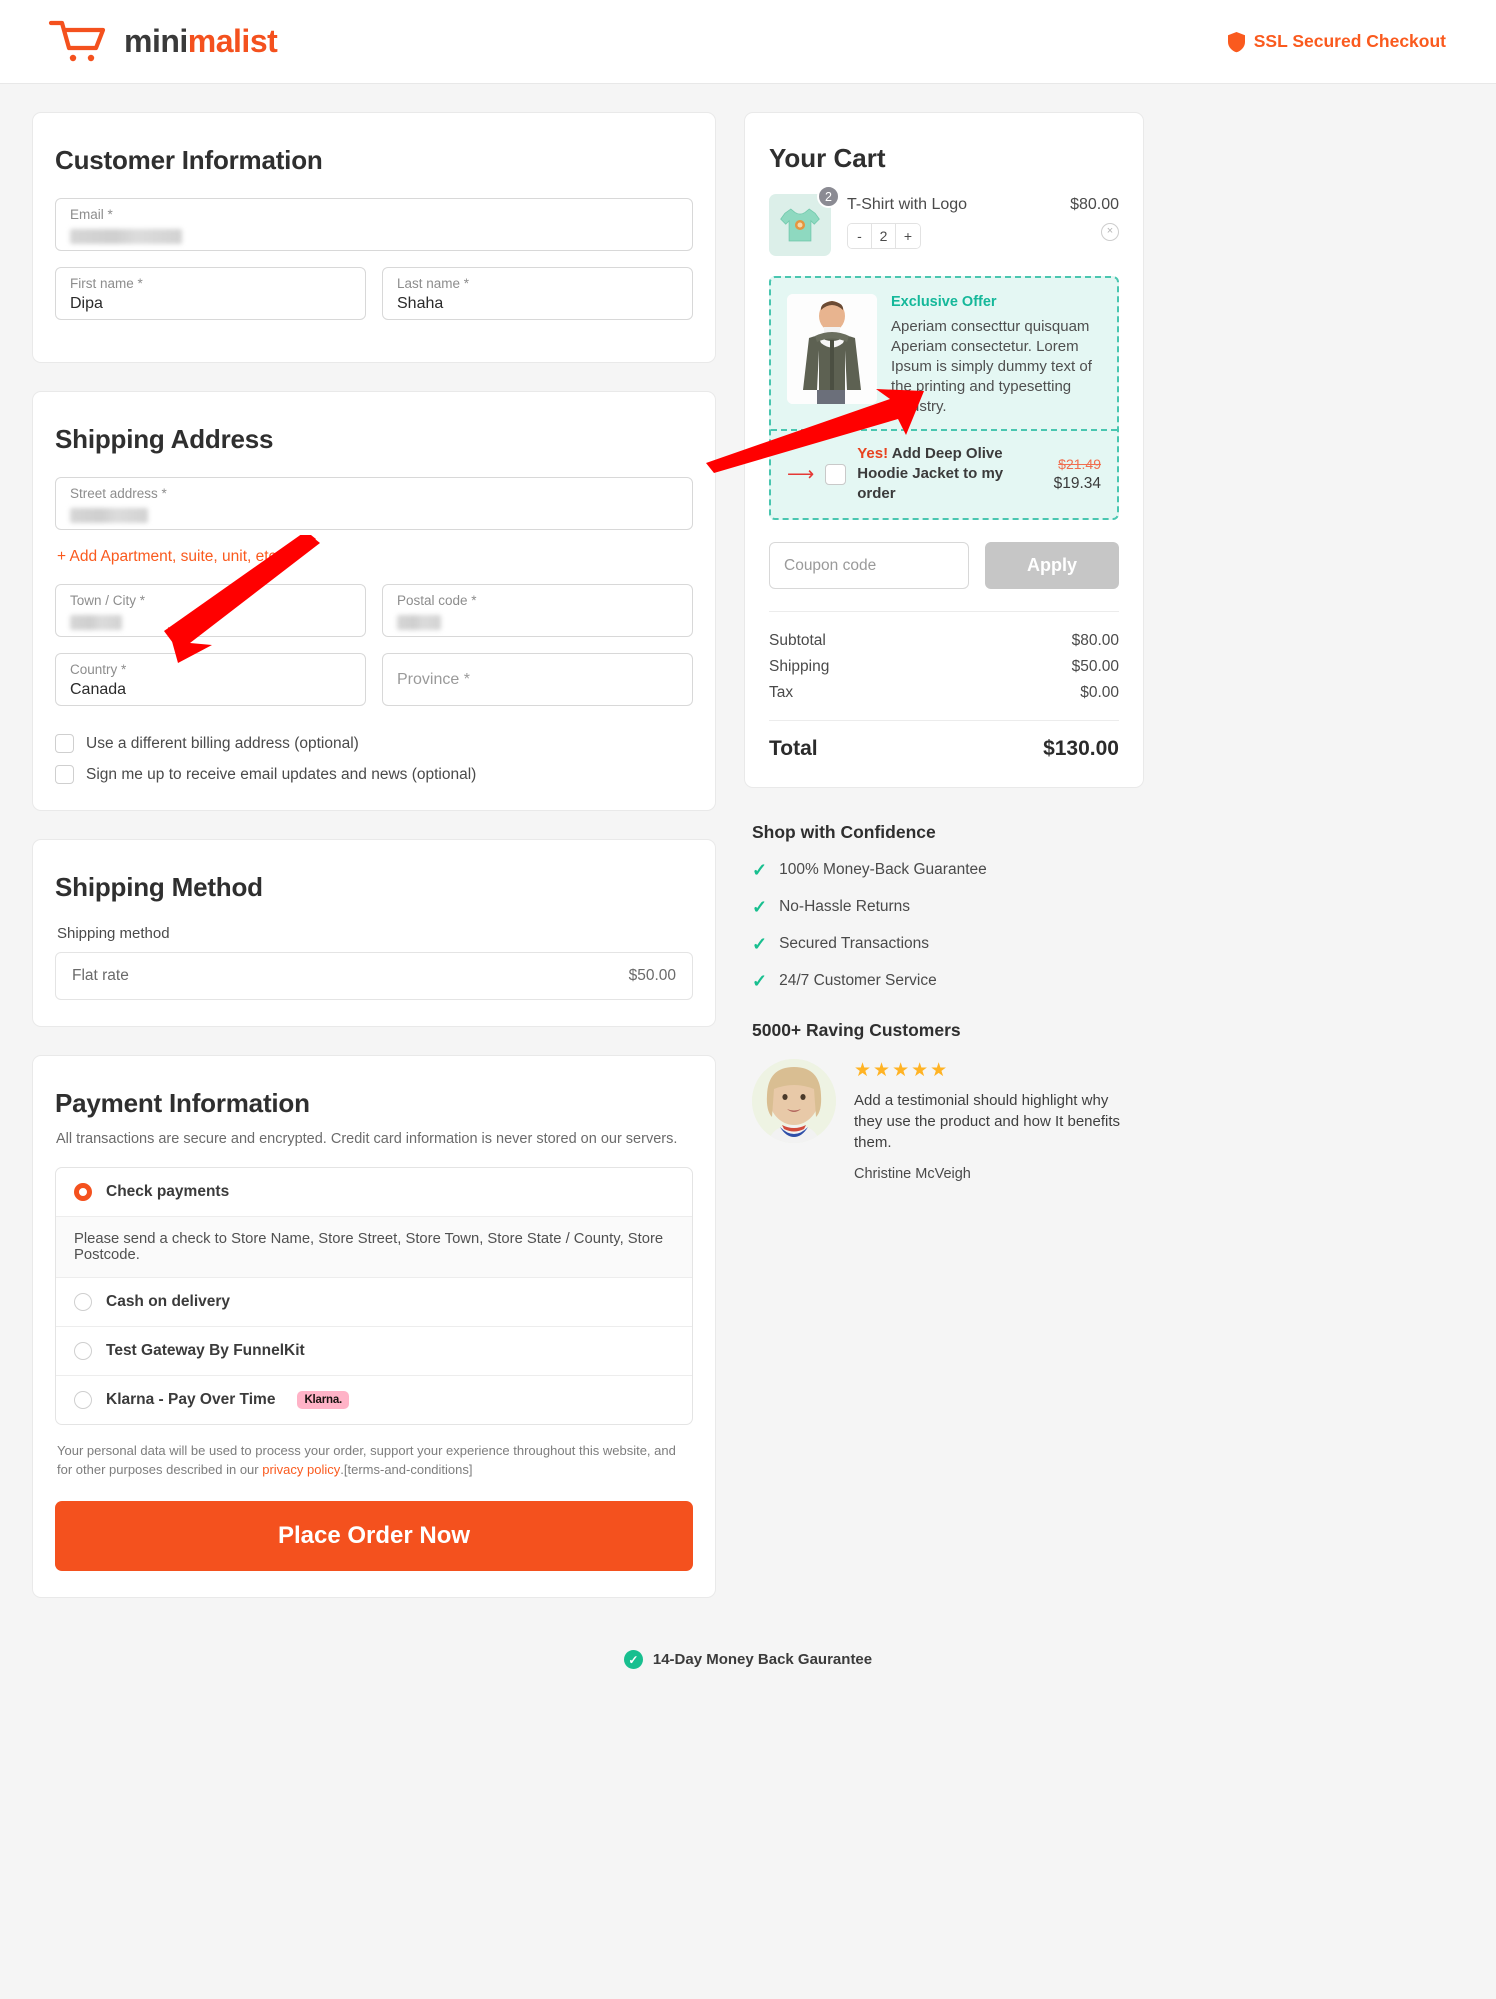  I want to click on payment-information-title: Payment Information, so click(182, 1103).